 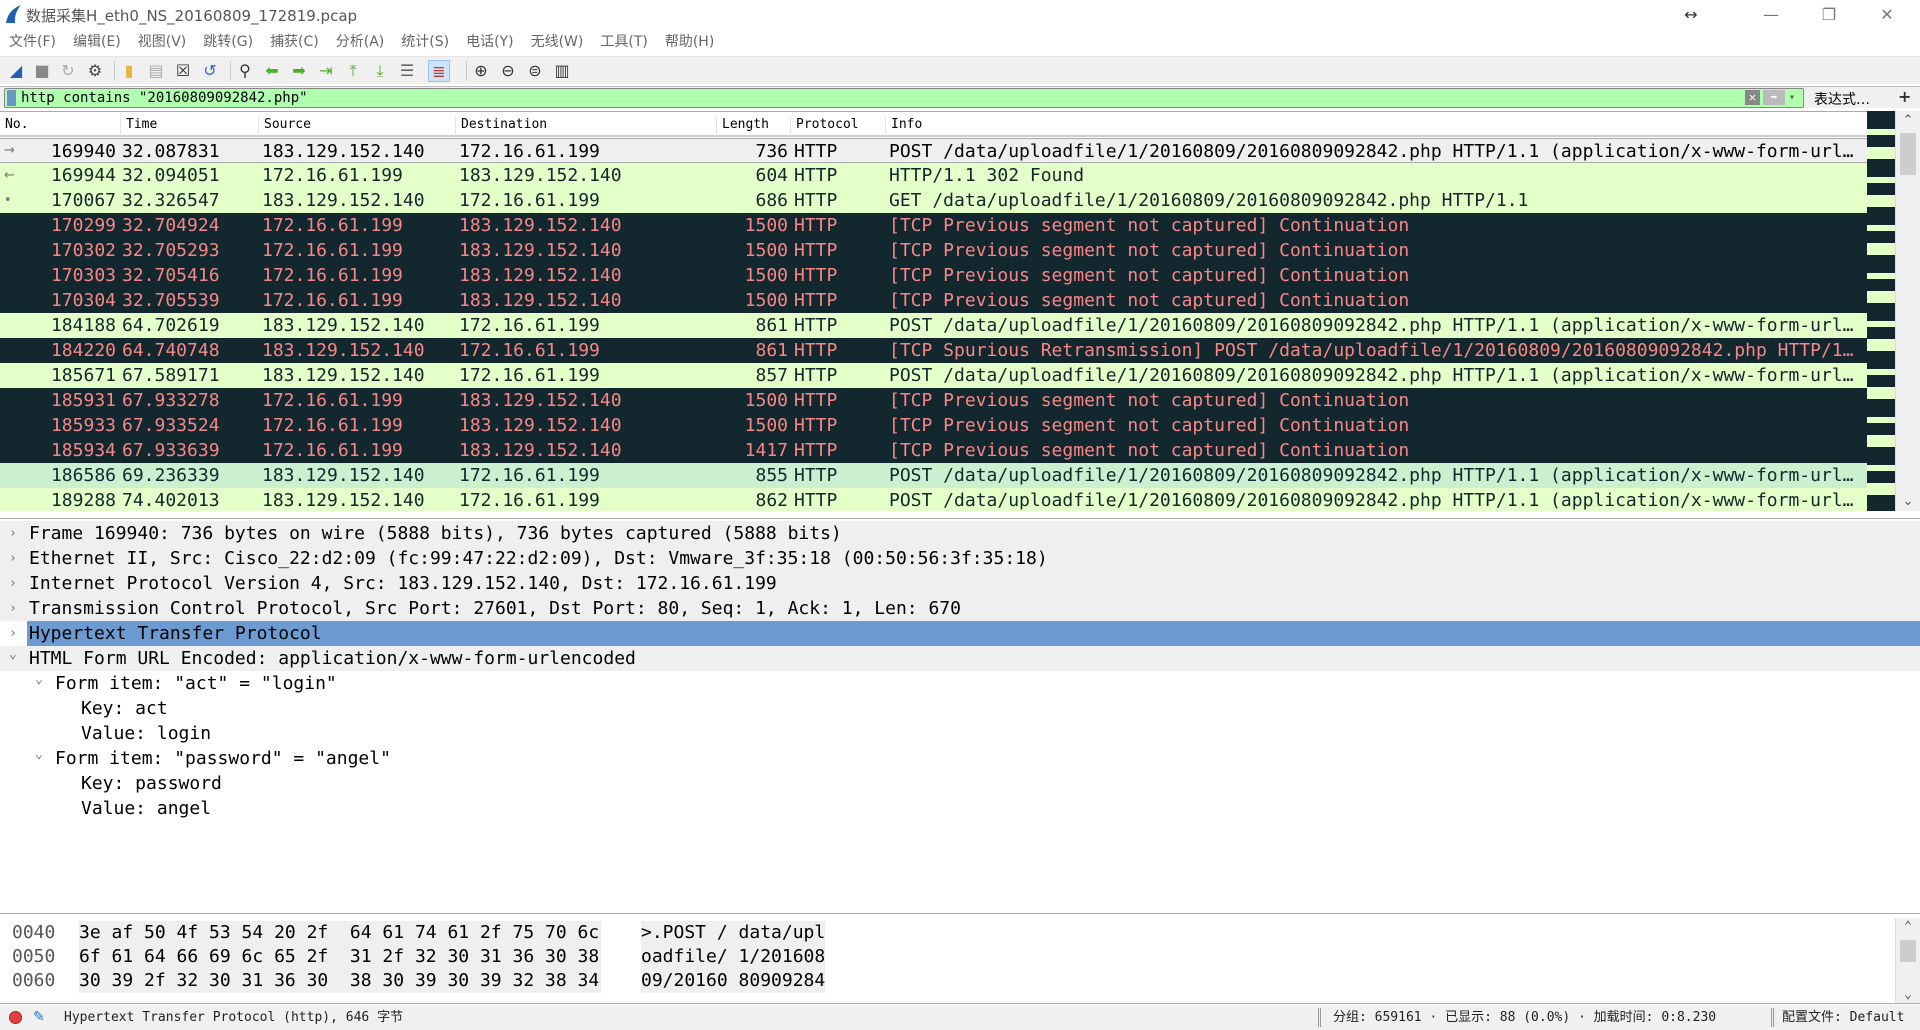 What do you see at coordinates (960, 758) in the screenshot?
I see `detail-tree-item: ⌄ Form item: "password" = "angel"` at bounding box center [960, 758].